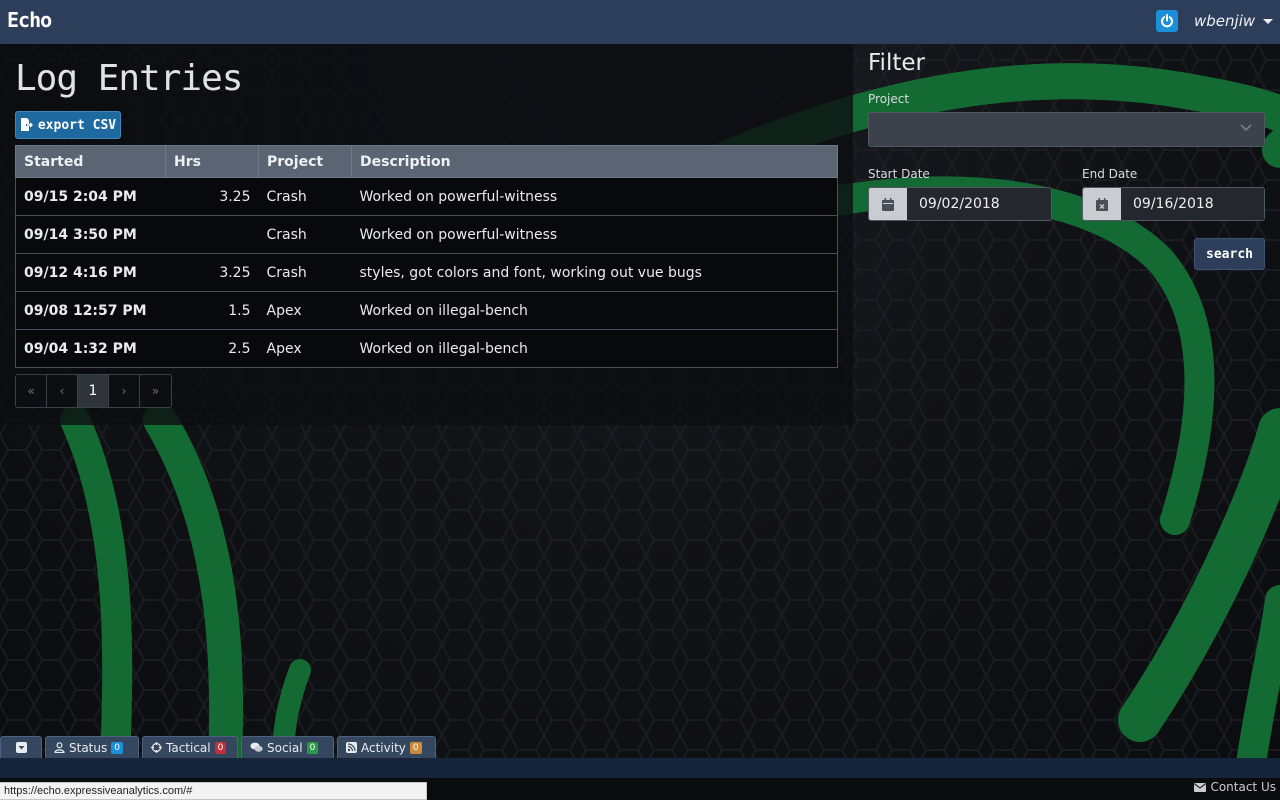  I want to click on status-count-badge: 0, so click(117, 747).